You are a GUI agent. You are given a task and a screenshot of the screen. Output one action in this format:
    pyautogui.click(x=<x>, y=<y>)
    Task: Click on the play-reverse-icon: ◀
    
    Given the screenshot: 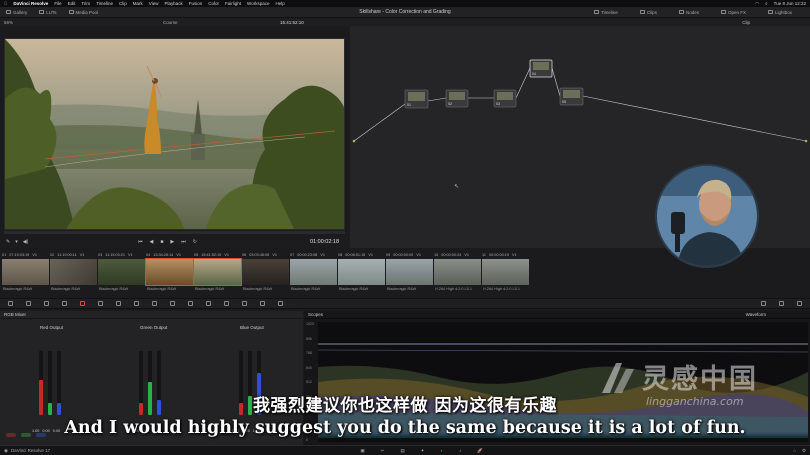 What is the action you would take?
    pyautogui.click(x=152, y=242)
    